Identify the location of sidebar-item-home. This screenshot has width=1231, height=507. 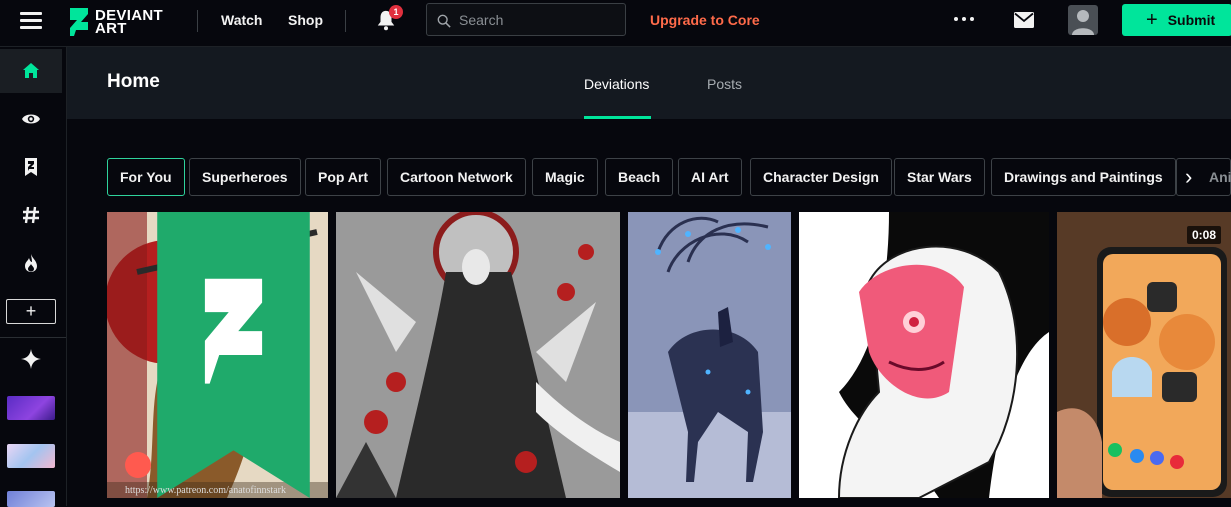
(31, 71).